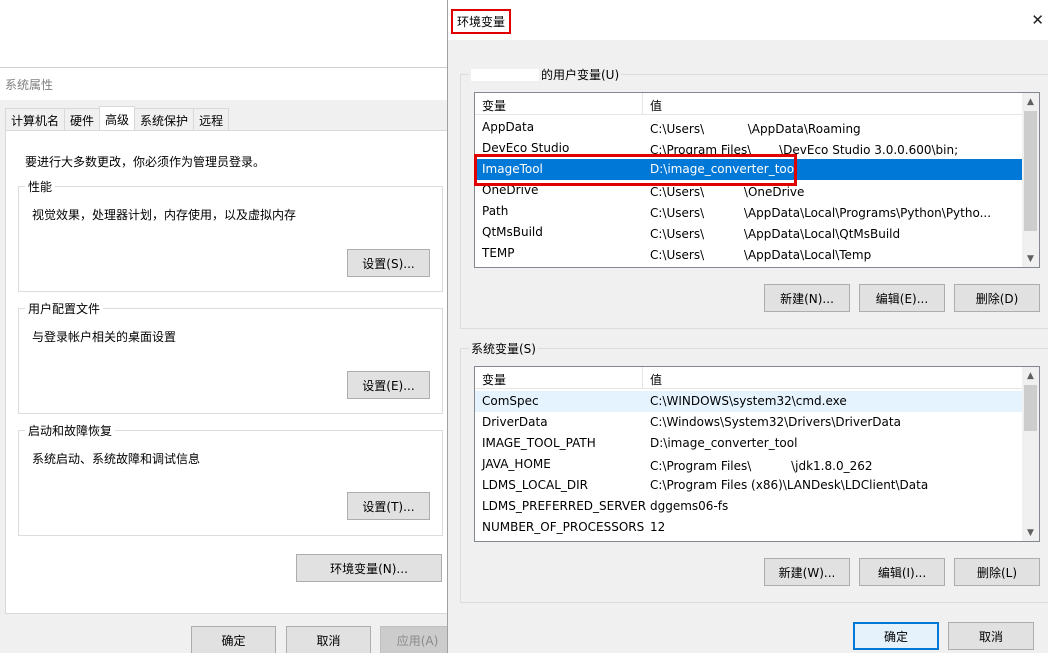 The height and width of the screenshot is (653, 1048). Describe the element at coordinates (775, 234) in the screenshot. I see `variable-value: C:\Users\ \AppData\Local\QtMsBuild` at that location.